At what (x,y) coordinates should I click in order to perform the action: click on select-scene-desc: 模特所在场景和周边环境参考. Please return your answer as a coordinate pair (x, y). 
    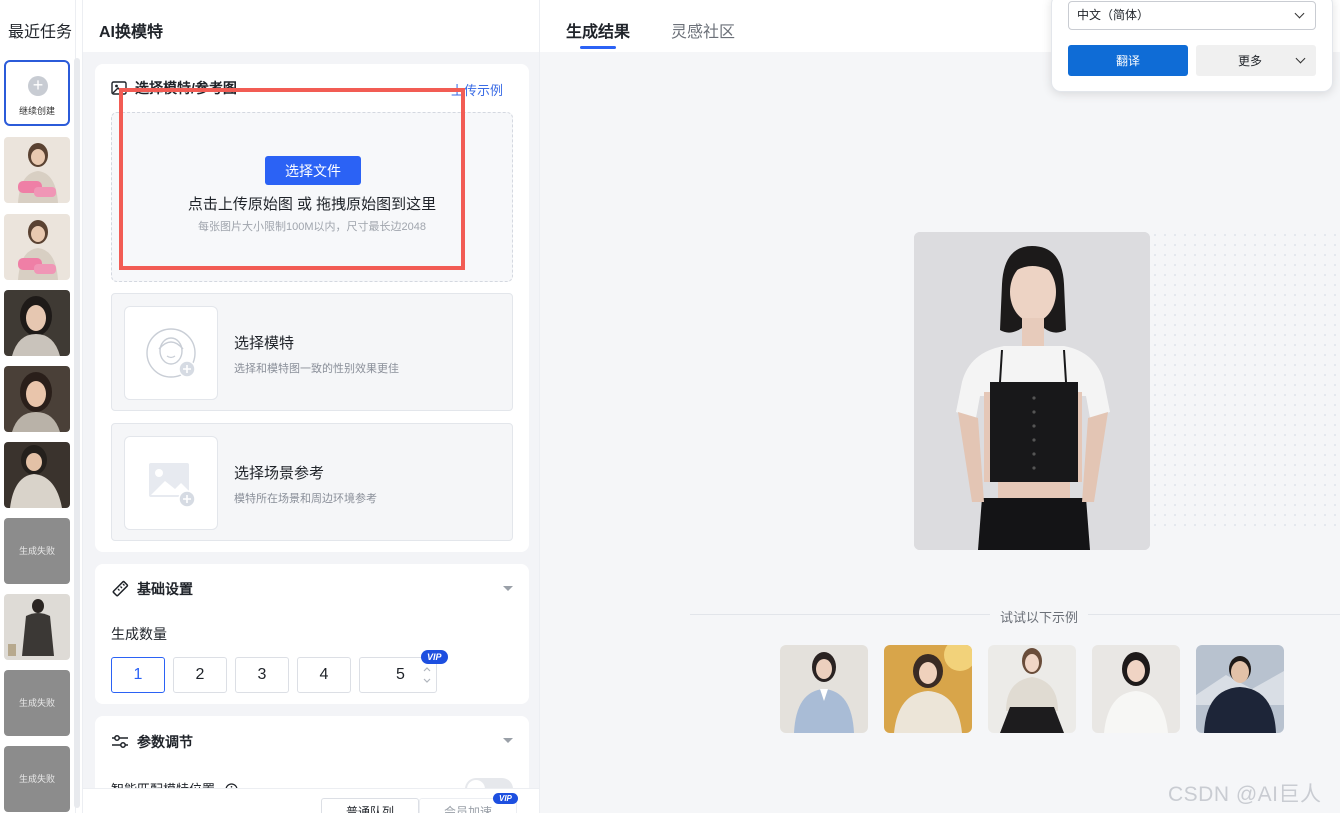
    Looking at the image, I should click on (305, 499).